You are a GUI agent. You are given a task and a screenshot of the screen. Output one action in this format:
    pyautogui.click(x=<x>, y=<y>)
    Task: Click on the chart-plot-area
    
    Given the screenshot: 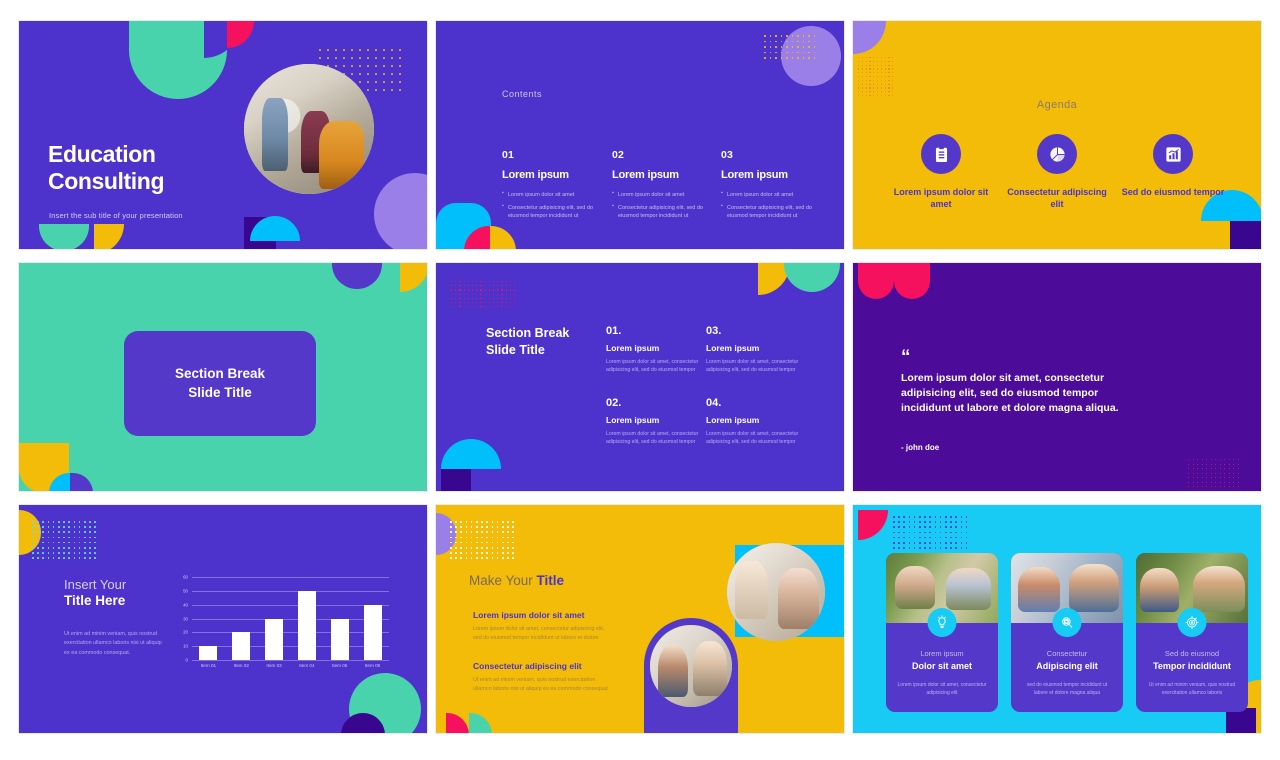 What is the action you would take?
    pyautogui.click(x=290, y=619)
    